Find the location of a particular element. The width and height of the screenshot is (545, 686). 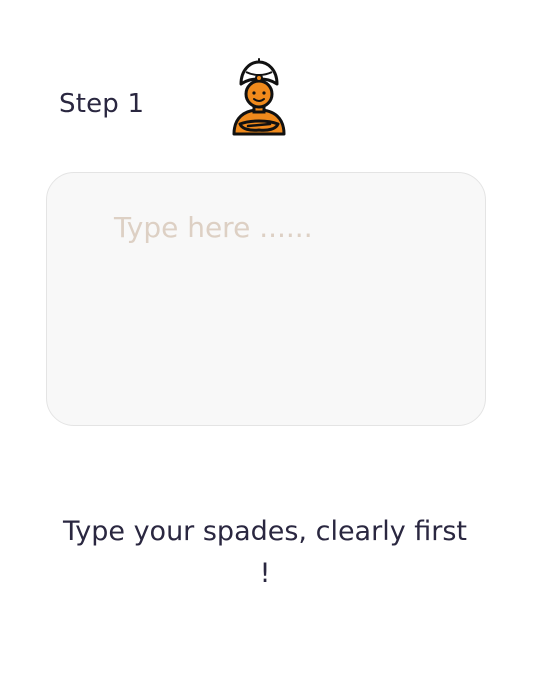

instruction-text: Type your spades, clearly first ! is located at coordinates (265, 552).